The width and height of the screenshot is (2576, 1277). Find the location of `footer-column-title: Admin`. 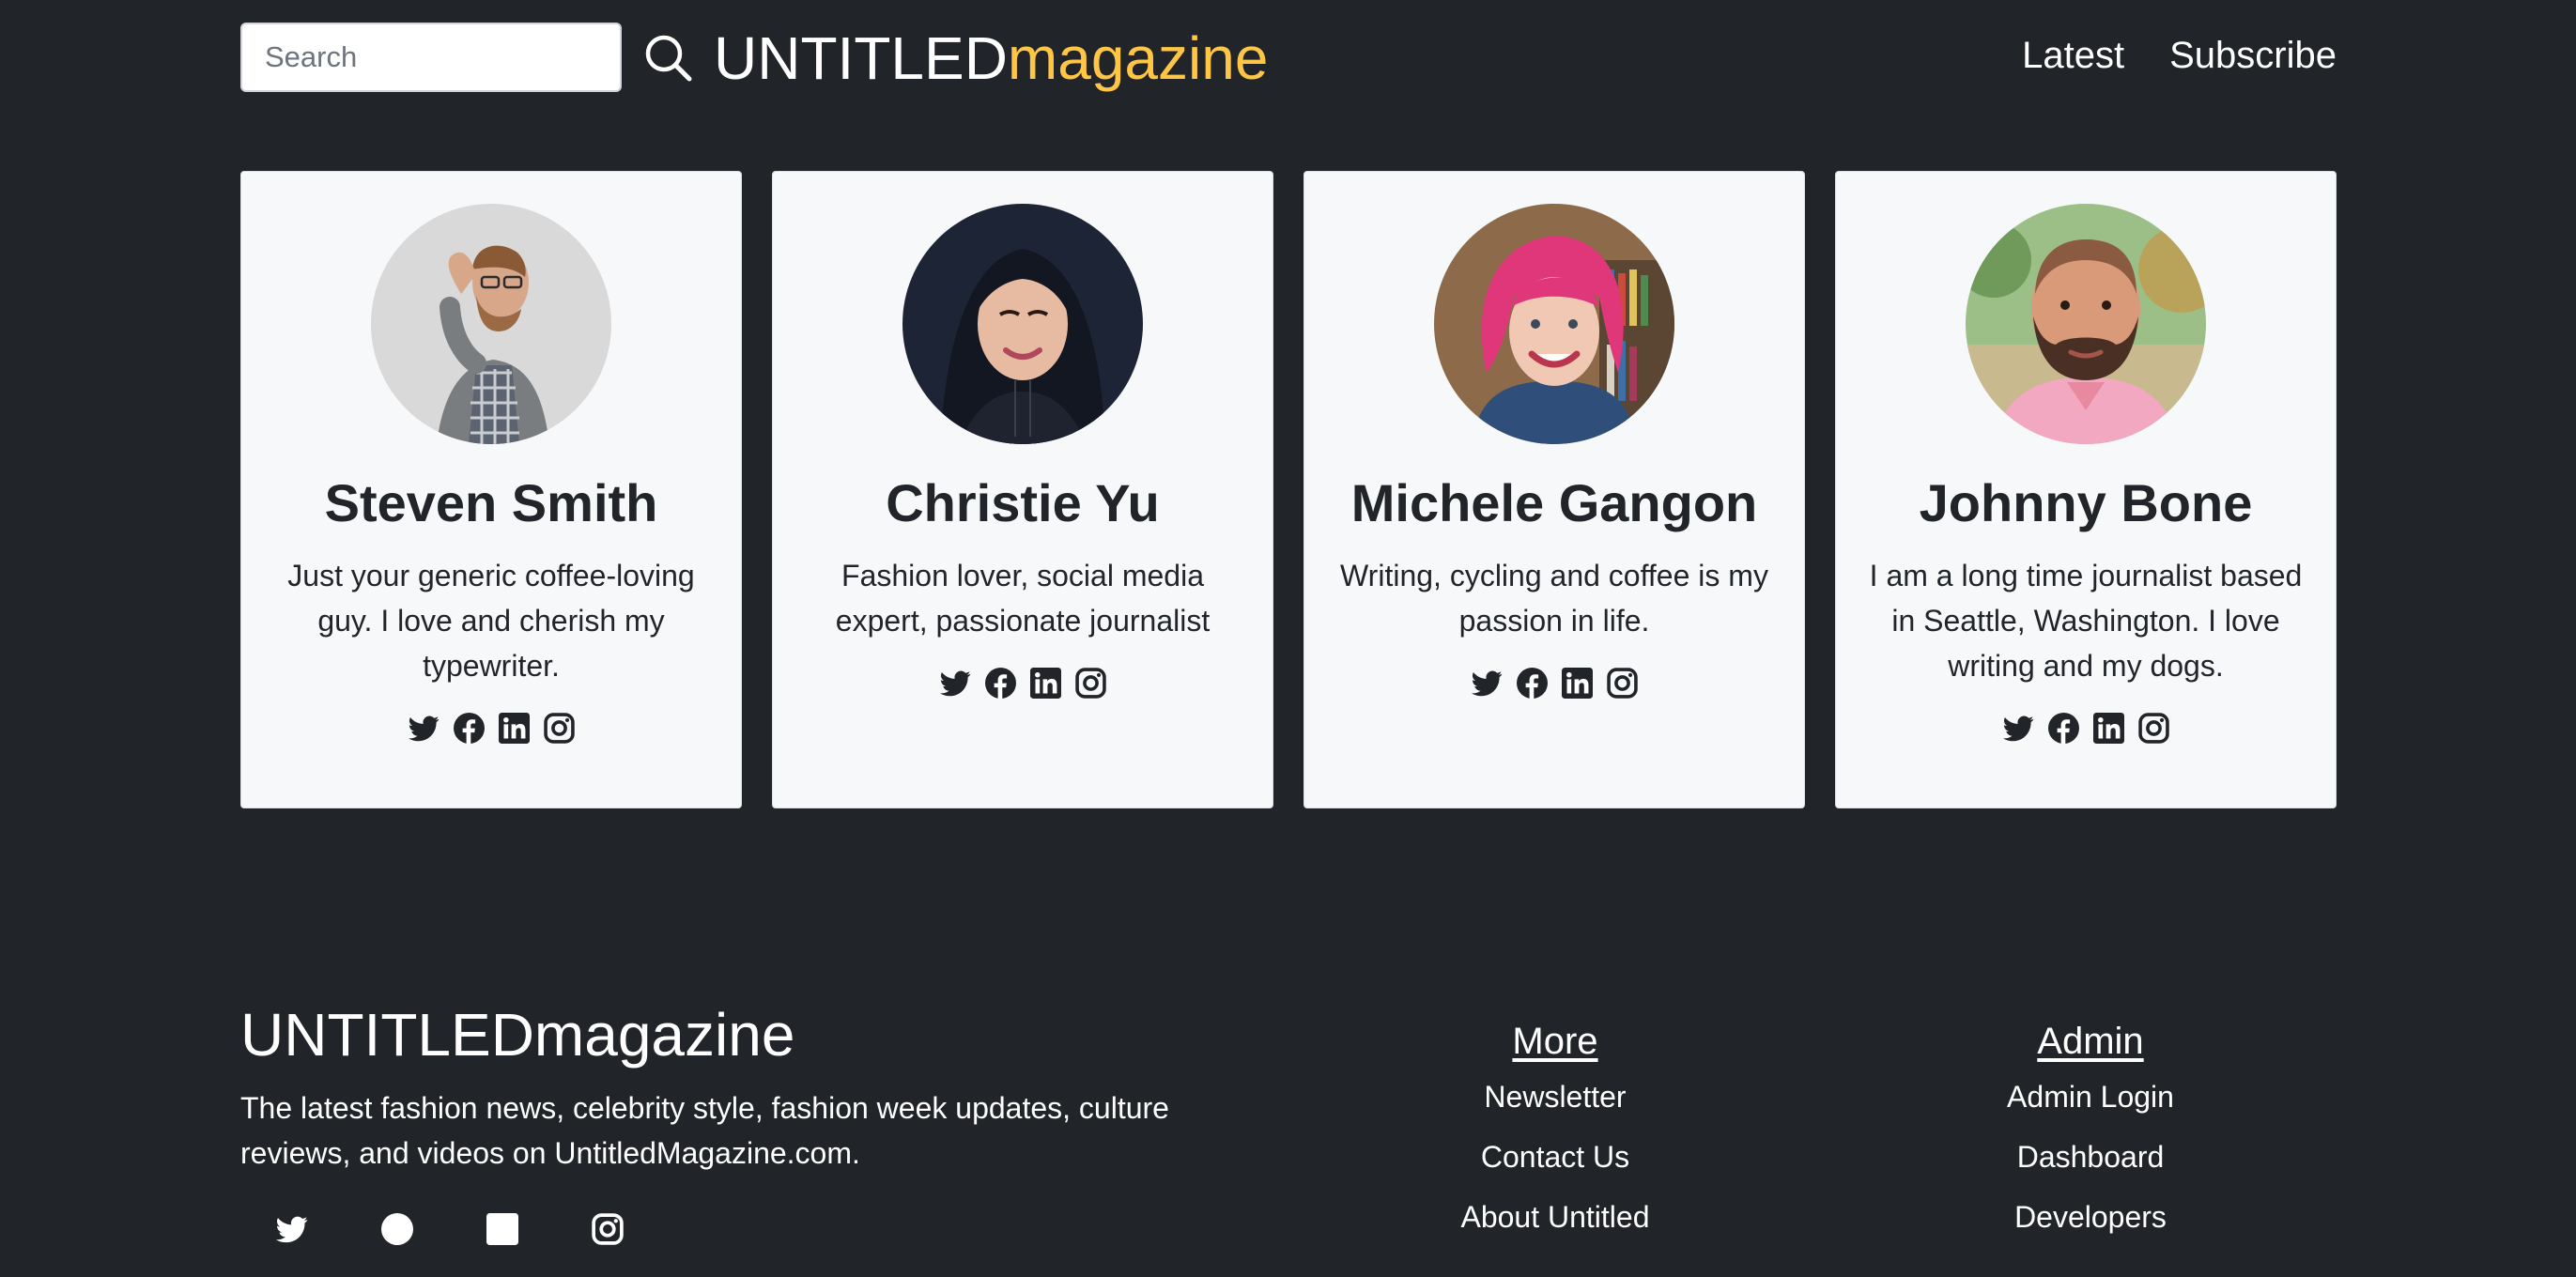

footer-column-title: Admin is located at coordinates (2090, 1041).